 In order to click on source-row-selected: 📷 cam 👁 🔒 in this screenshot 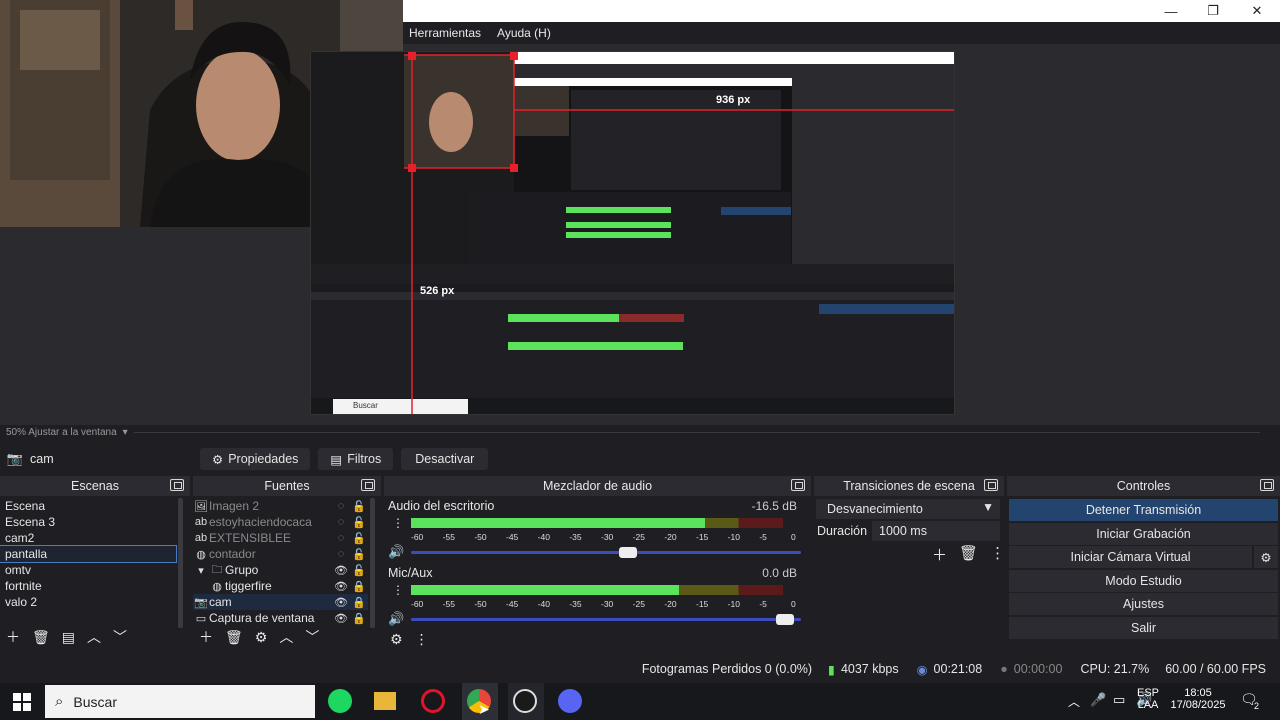, I will do `click(280, 602)`.